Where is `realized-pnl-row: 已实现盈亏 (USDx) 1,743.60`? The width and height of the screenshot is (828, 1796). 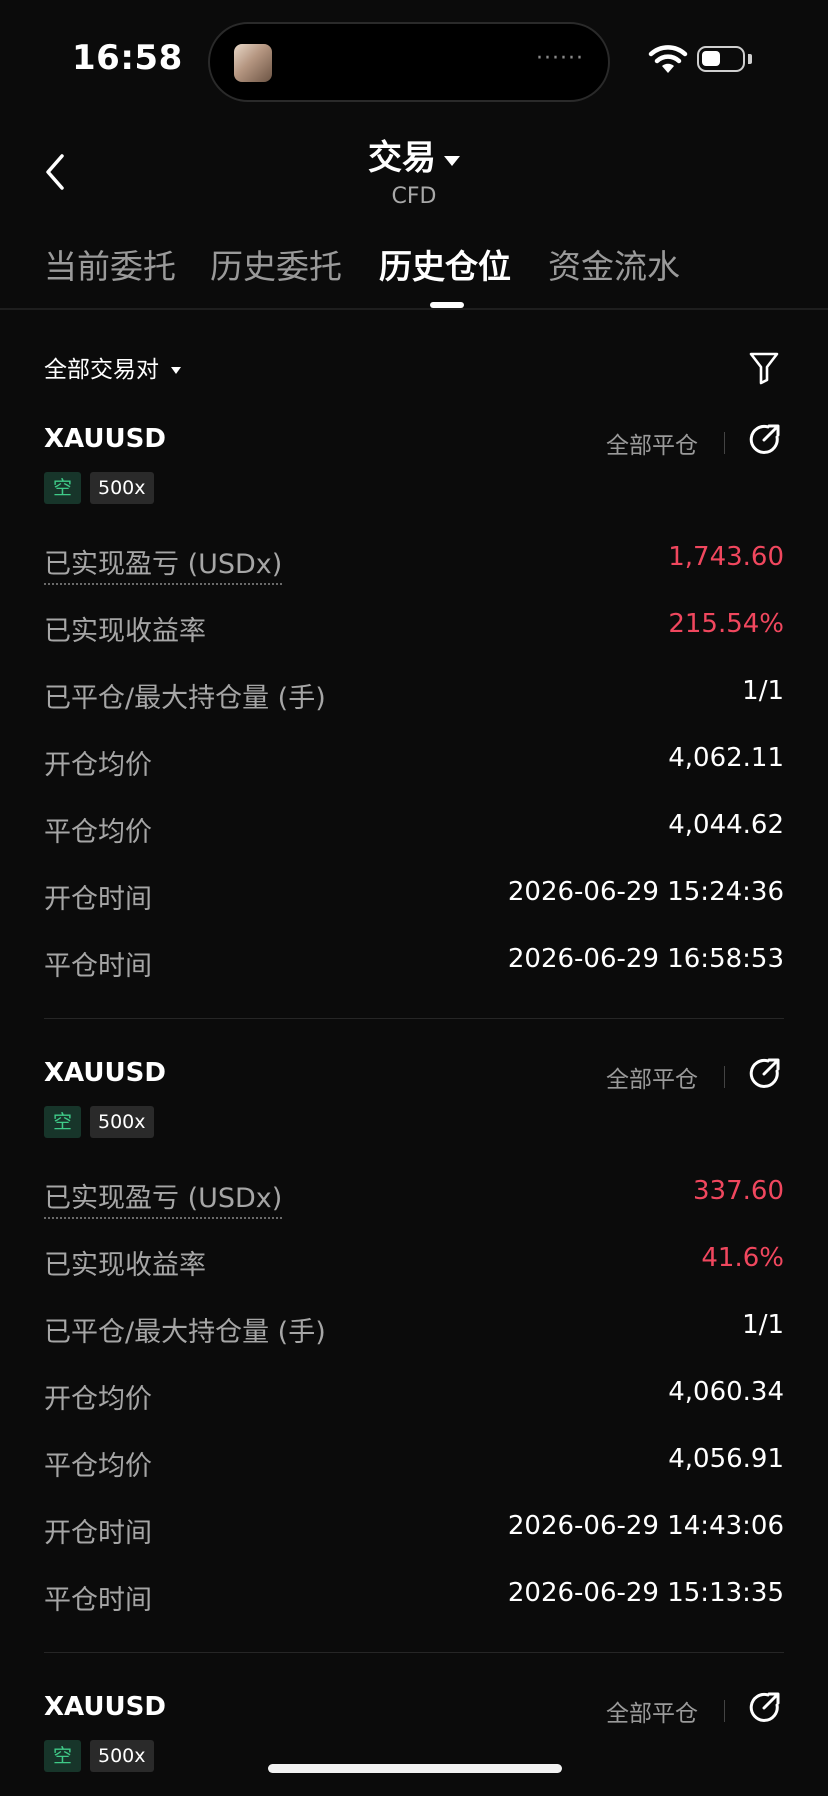 realized-pnl-row: 已实现盈亏 (USDx) 1,743.60 is located at coordinates (414, 563).